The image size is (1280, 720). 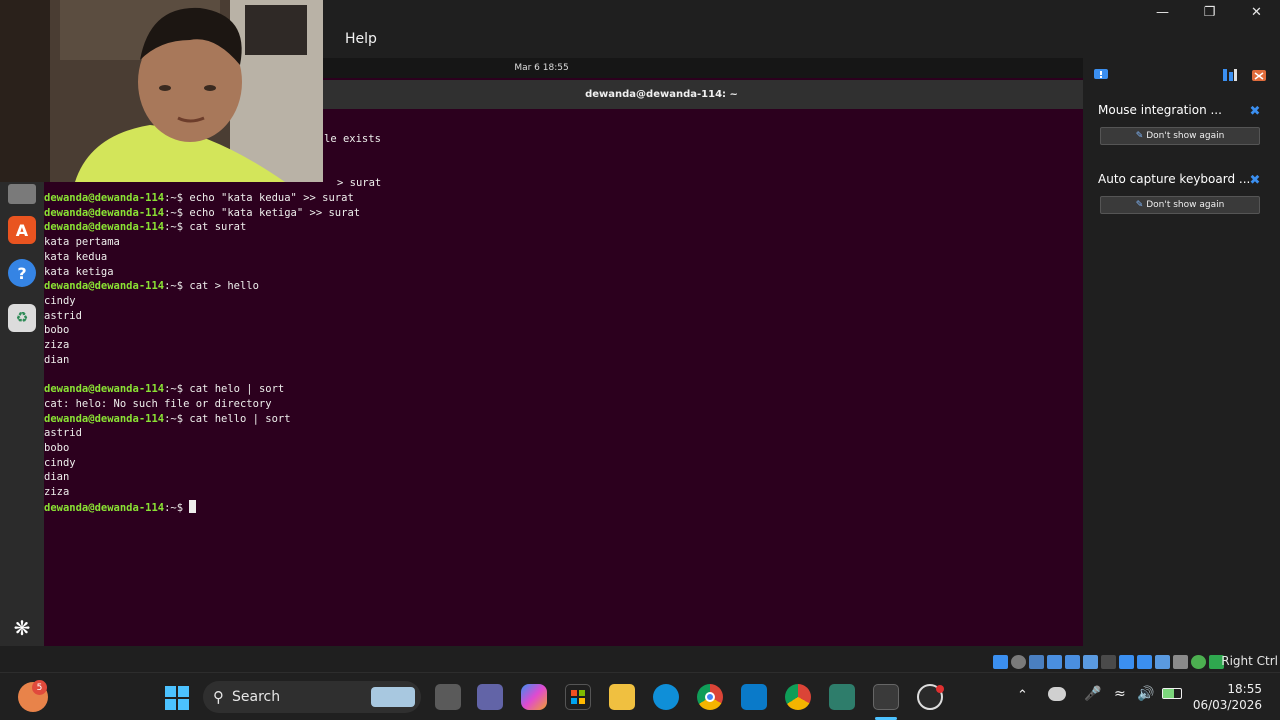 I want to click on search-highlight-icon, so click(x=393, y=697).